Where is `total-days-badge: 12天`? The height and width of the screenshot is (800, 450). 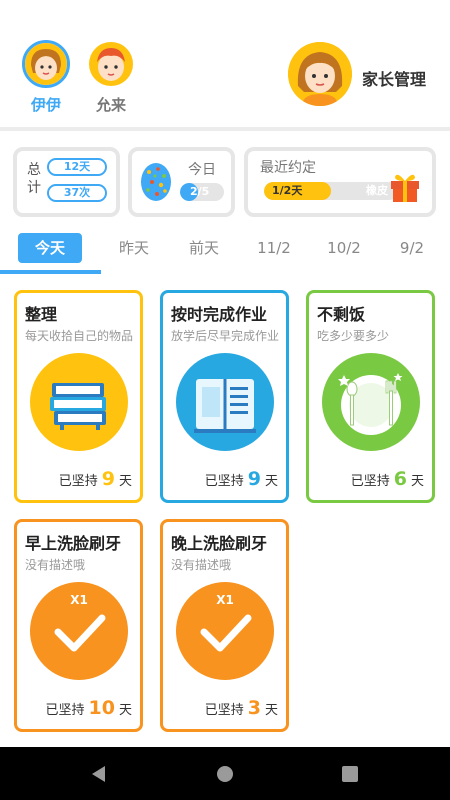
total-days-badge: 12天 is located at coordinates (77, 167).